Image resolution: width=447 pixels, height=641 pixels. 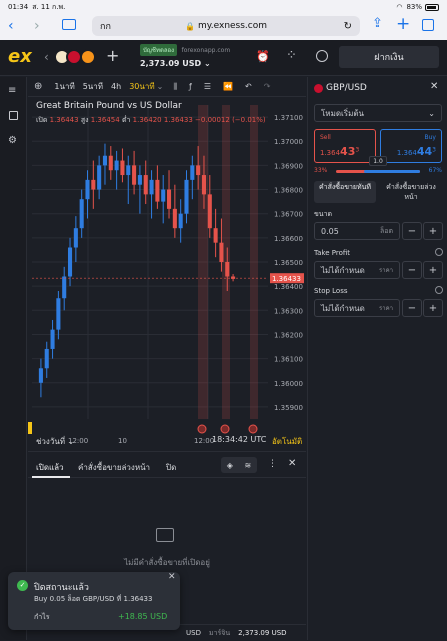 What do you see at coordinates (105, 26) in the screenshot?
I see `reader-button: กก` at bounding box center [105, 26].